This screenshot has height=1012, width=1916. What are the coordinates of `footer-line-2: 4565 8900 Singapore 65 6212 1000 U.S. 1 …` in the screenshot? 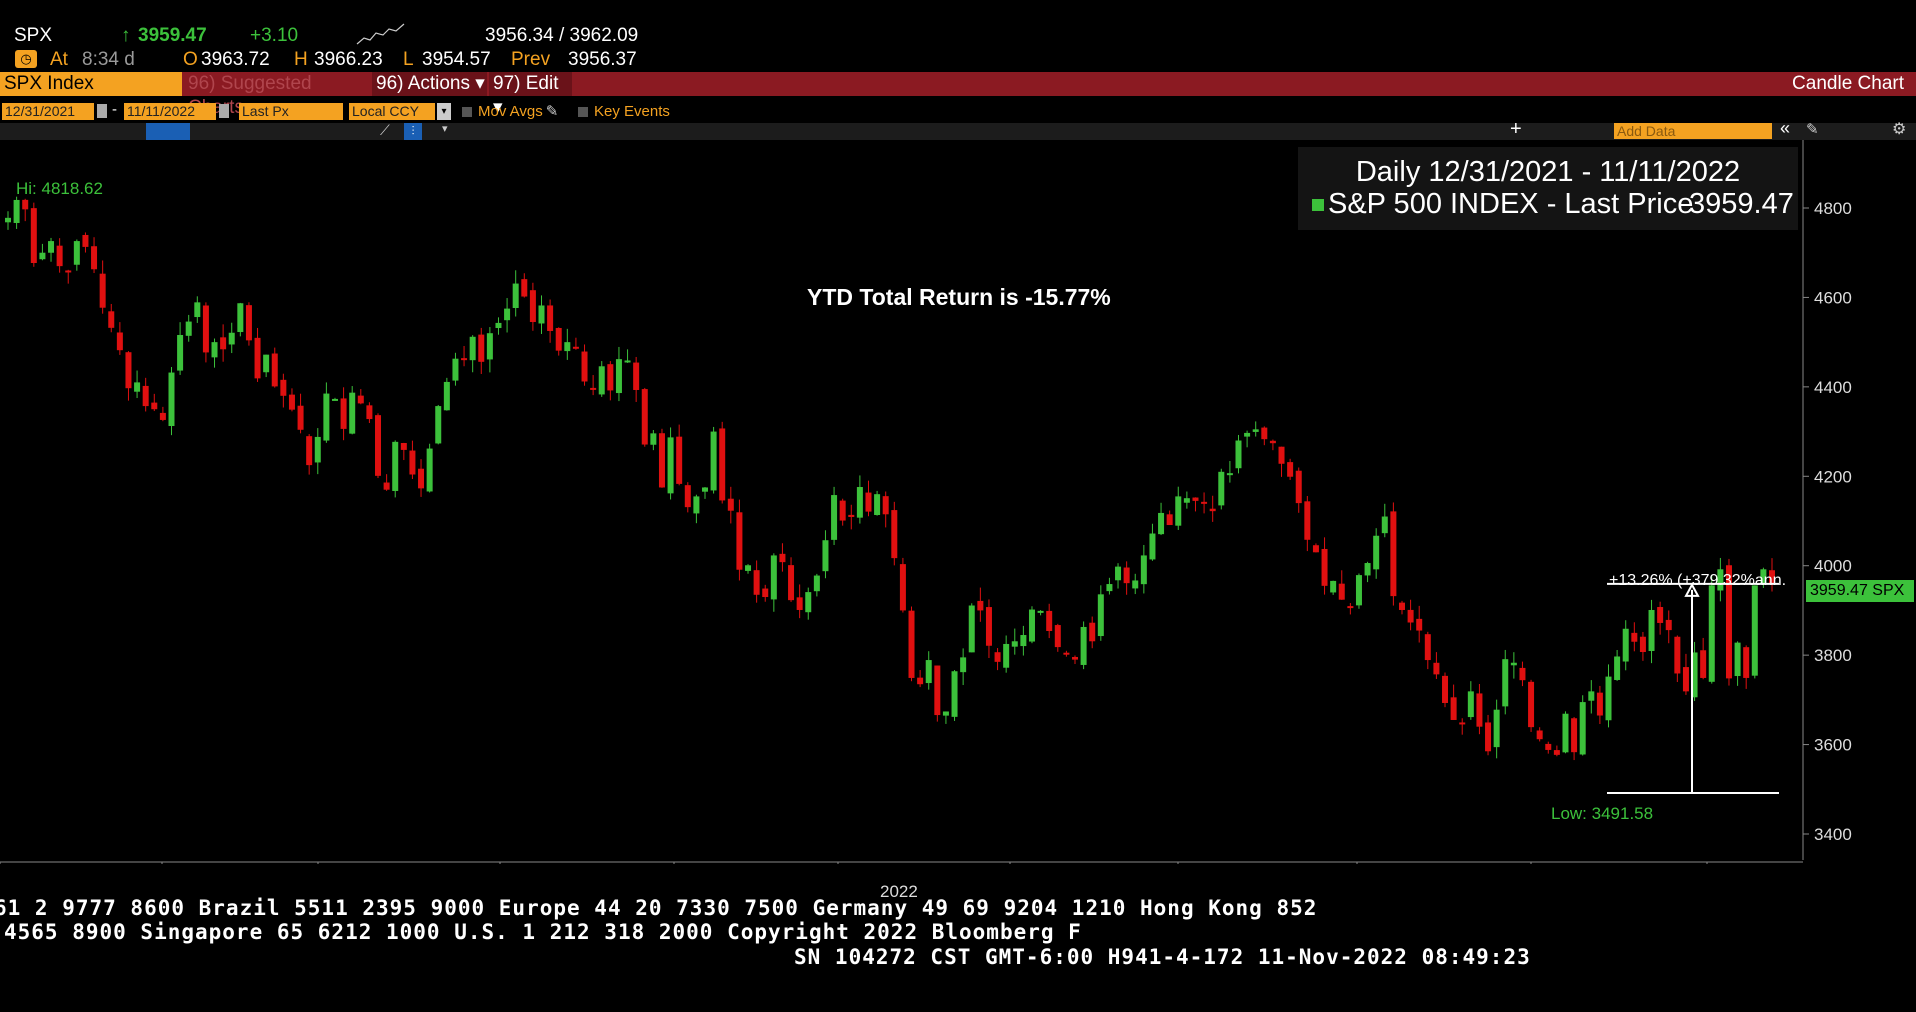 It's located at (543, 932).